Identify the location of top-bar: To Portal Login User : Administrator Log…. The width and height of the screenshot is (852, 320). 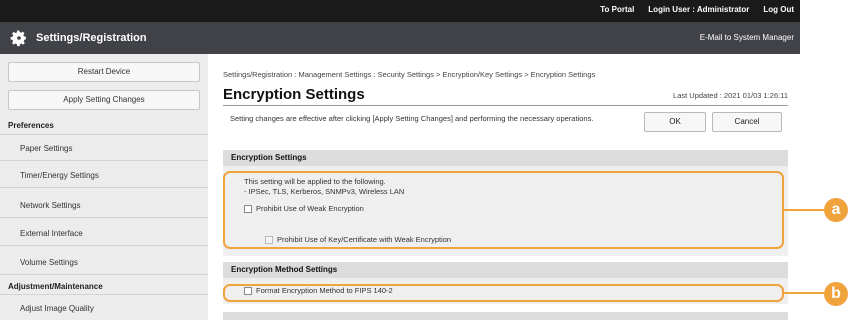
(400, 11).